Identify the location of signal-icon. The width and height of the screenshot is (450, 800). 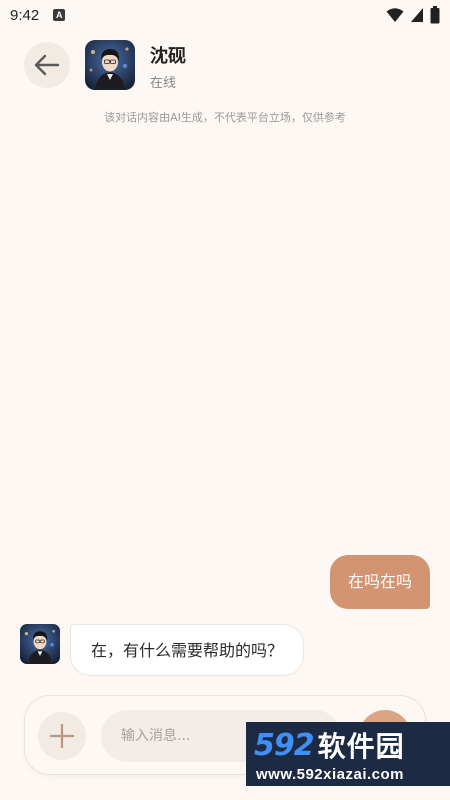
(417, 15).